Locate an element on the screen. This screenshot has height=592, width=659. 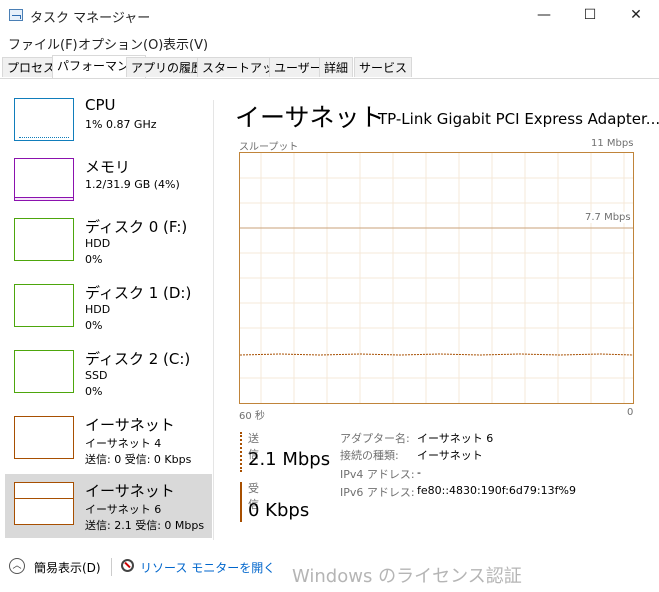
graph-mid-label: 7.7 Mbps is located at coordinates (608, 217).